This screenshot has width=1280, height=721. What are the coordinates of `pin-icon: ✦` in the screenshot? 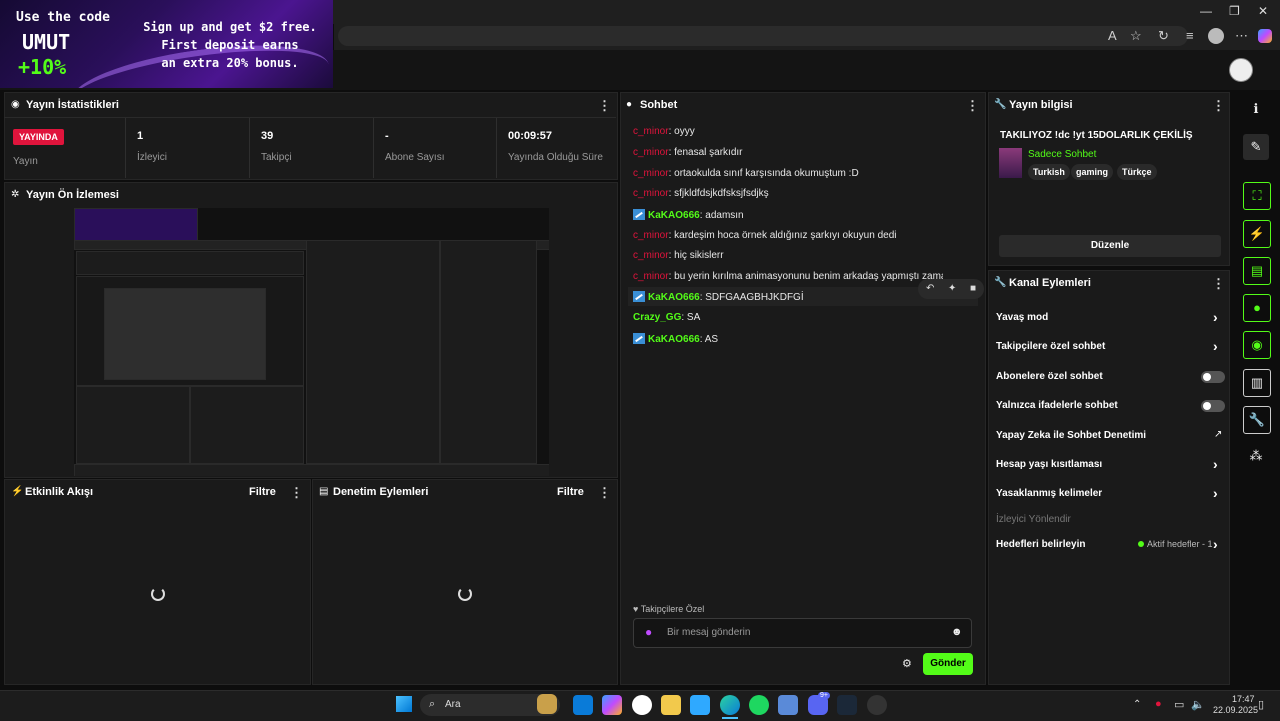 It's located at (952, 288).